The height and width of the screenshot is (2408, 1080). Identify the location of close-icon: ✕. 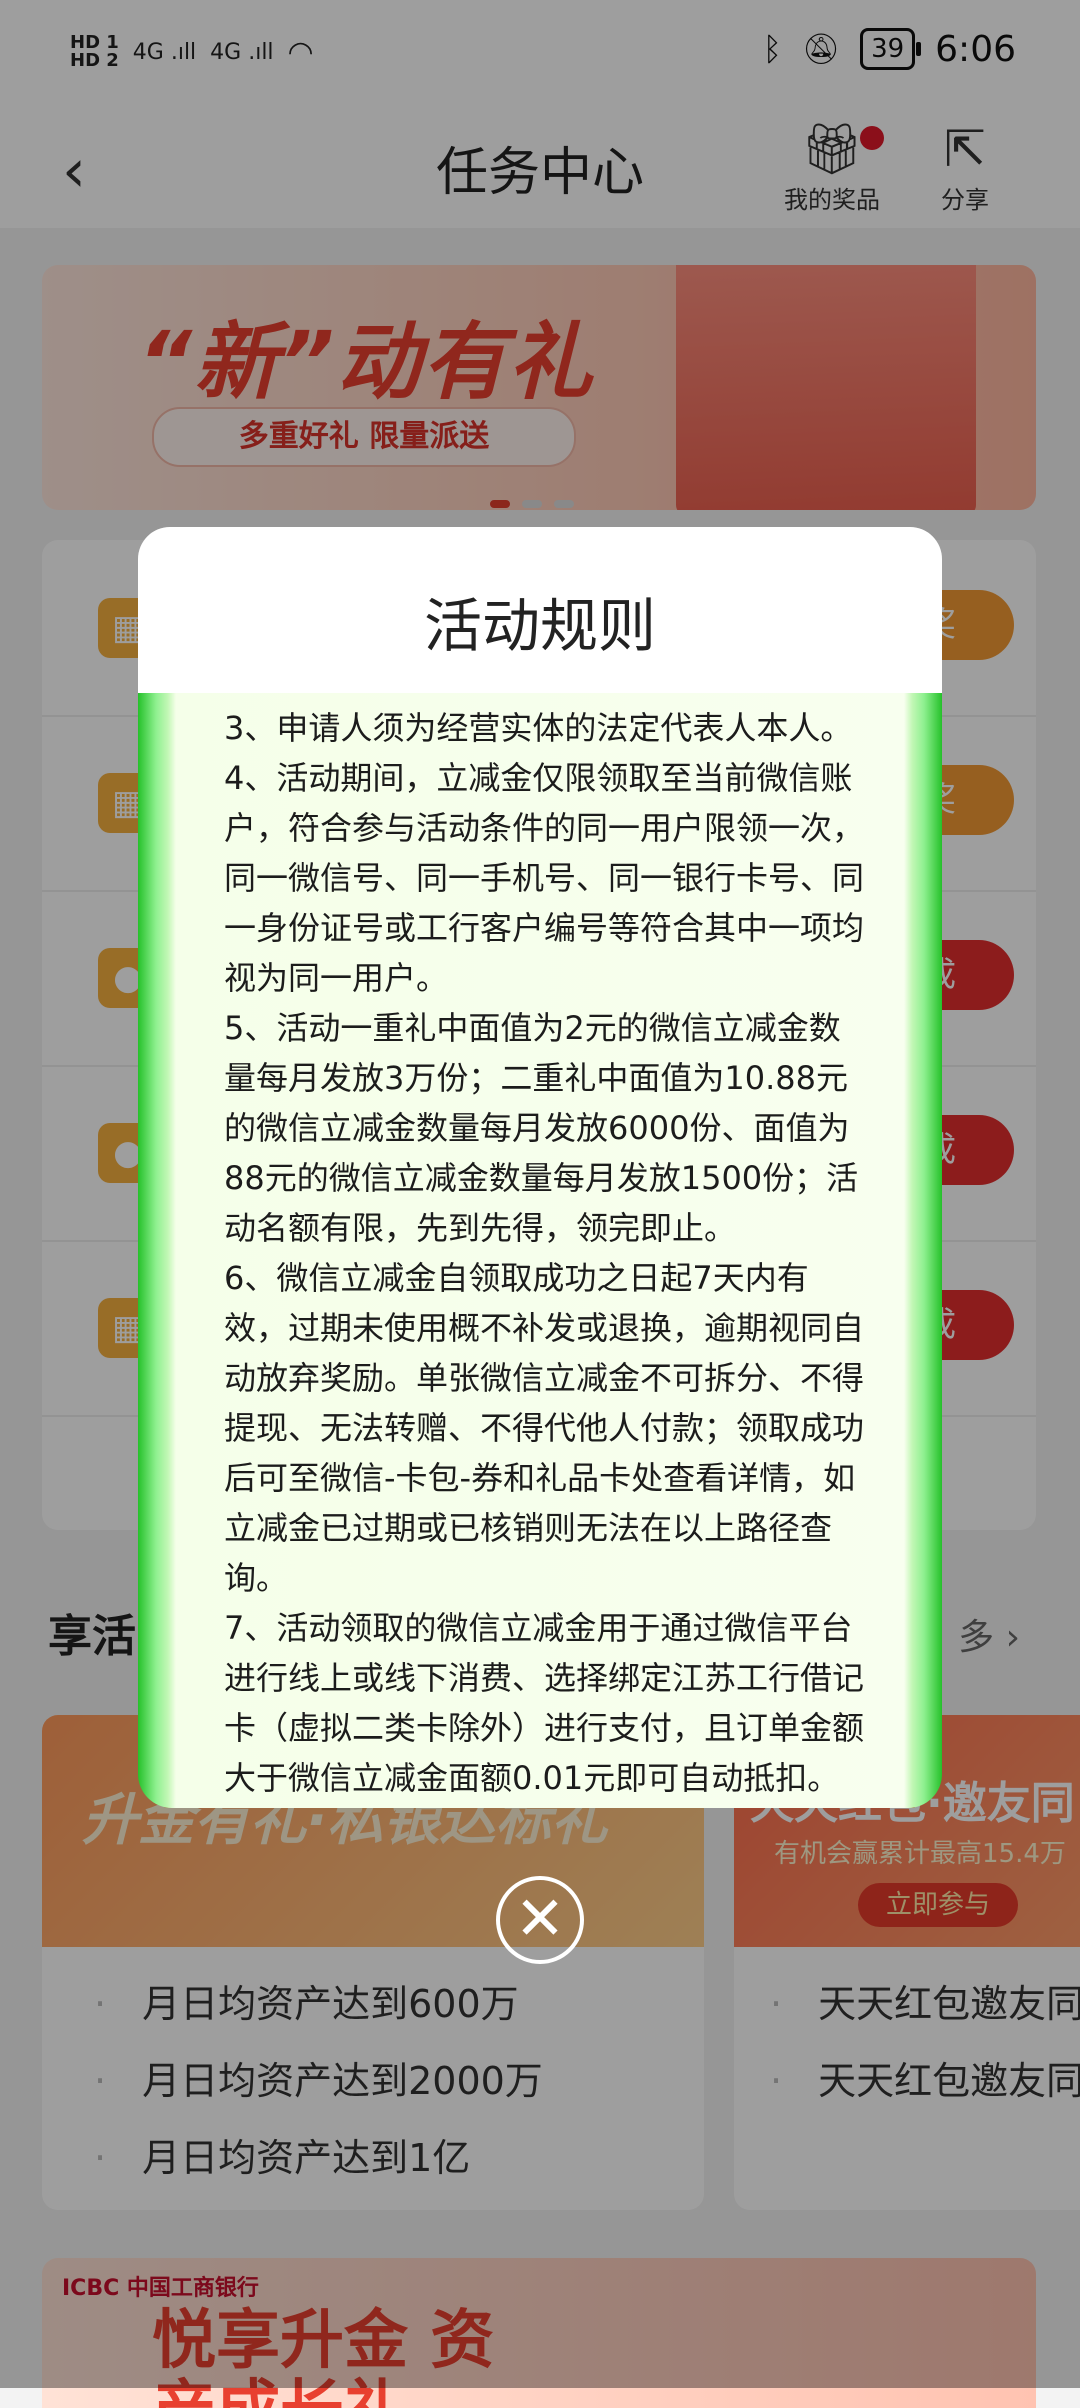
(540, 1920).